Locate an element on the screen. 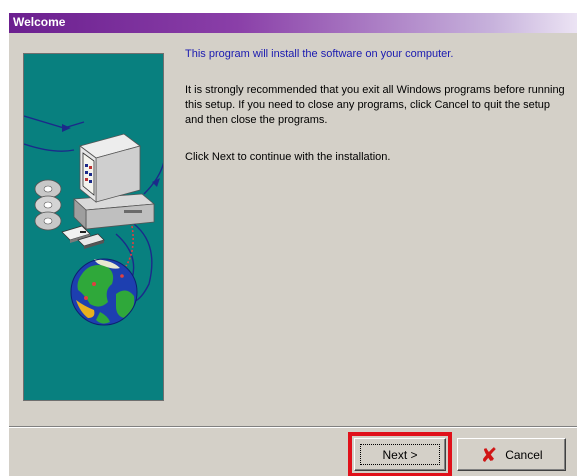 The width and height of the screenshot is (577, 476). cancel-button: ✘ Cancel is located at coordinates (511, 454).